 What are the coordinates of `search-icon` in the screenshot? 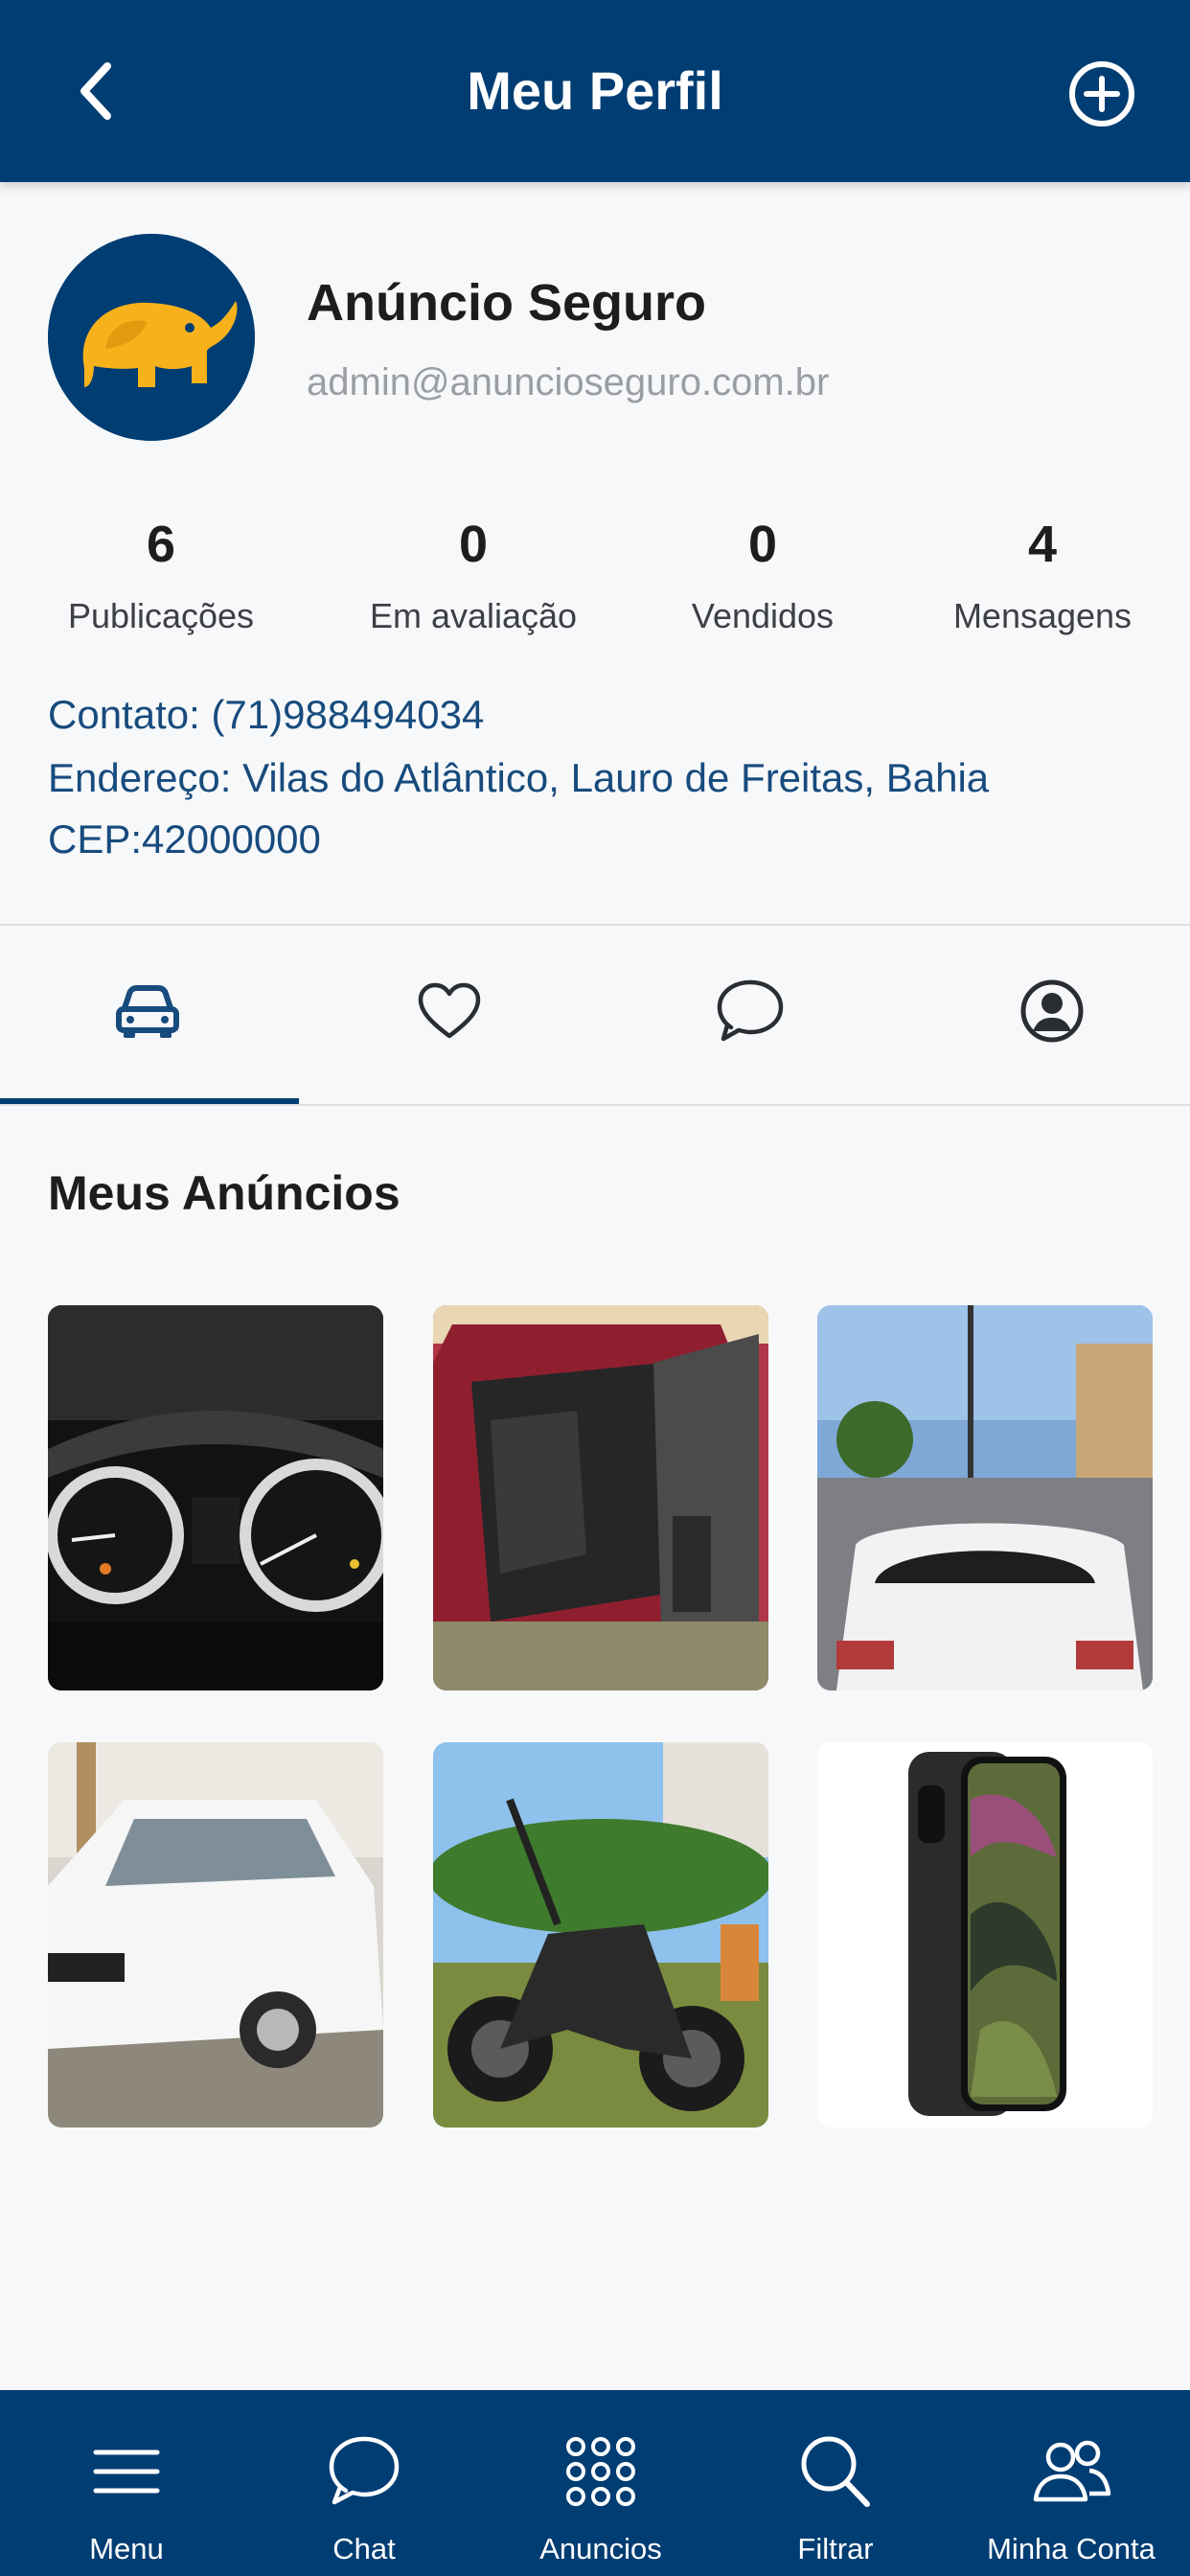 It's located at (836, 2471).